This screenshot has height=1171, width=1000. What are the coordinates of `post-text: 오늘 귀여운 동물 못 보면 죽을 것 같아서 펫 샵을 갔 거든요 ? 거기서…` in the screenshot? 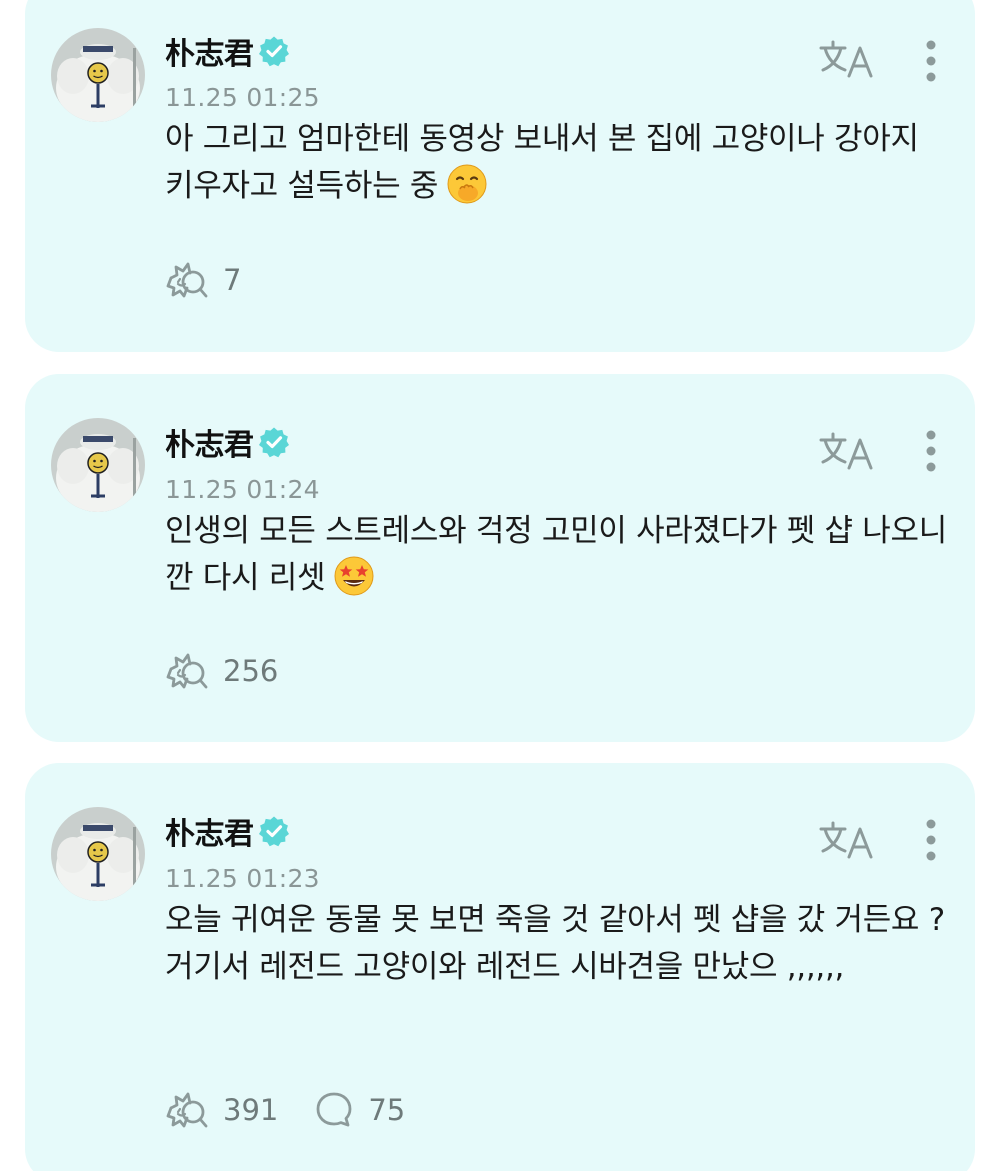 It's located at (560, 944).